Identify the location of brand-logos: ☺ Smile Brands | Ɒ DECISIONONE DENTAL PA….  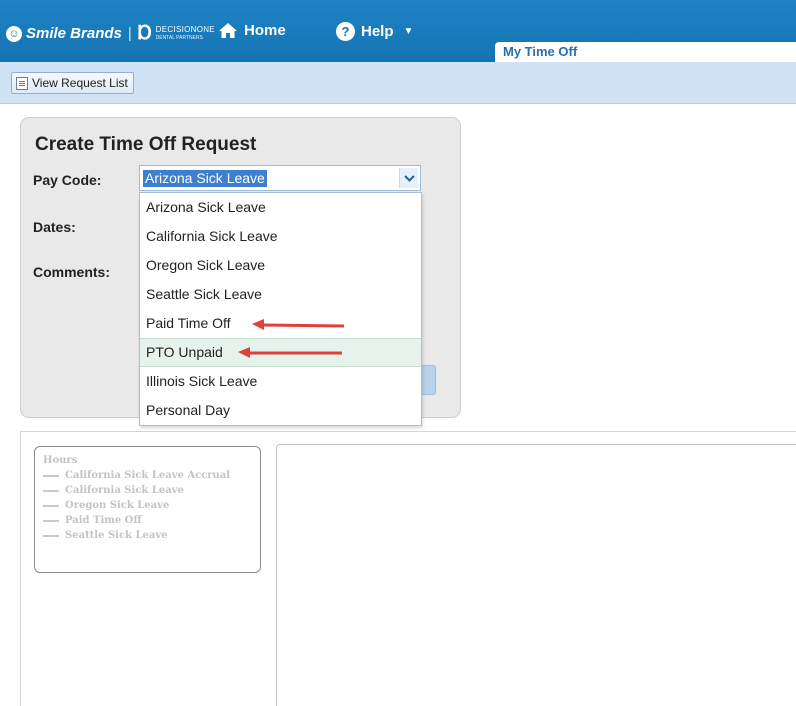
(110, 33).